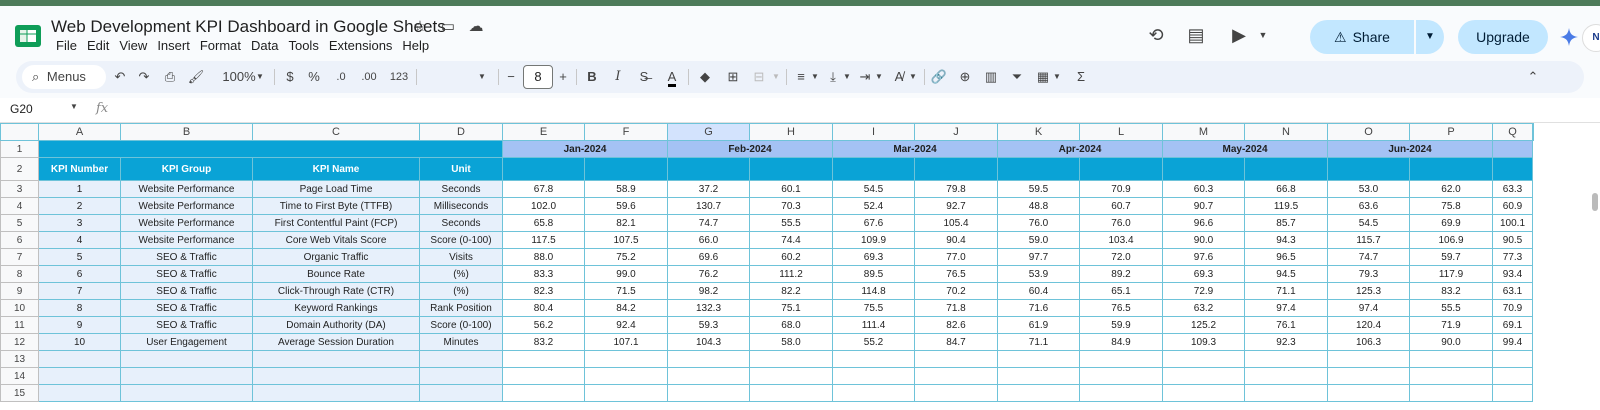 Image resolution: width=1600 pixels, height=410 pixels. What do you see at coordinates (461, 189) in the screenshot?
I see `unit-cell: Seconds` at bounding box center [461, 189].